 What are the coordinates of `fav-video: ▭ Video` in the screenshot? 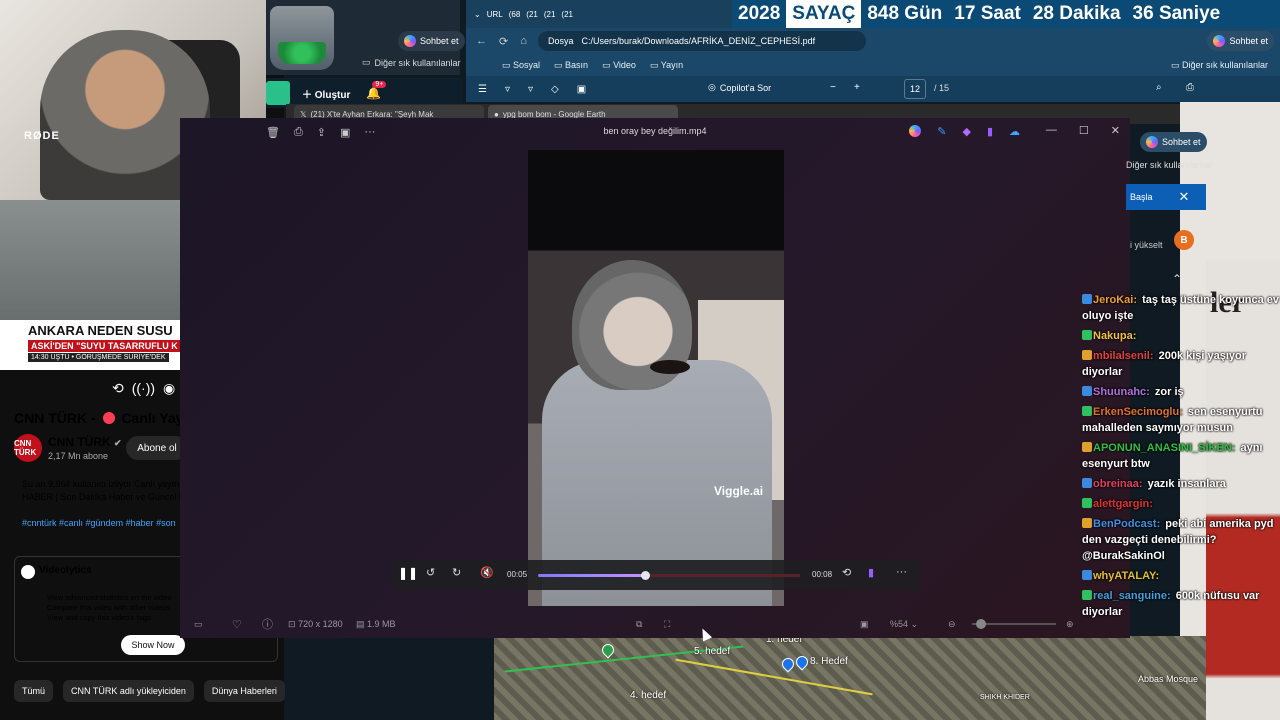 It's located at (619, 65).